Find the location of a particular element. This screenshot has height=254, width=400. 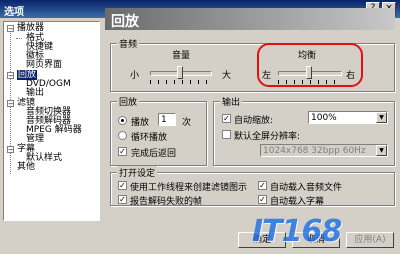

autozoom-value: 100% is located at coordinates (324, 118).